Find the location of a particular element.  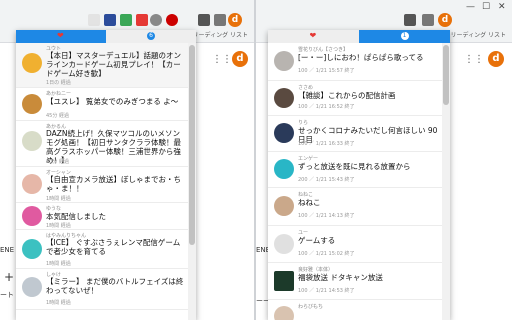

list-item: ねねこ ねねこ 100 ／ 1/21 14:13 終了 is located at coordinates (355, 207).